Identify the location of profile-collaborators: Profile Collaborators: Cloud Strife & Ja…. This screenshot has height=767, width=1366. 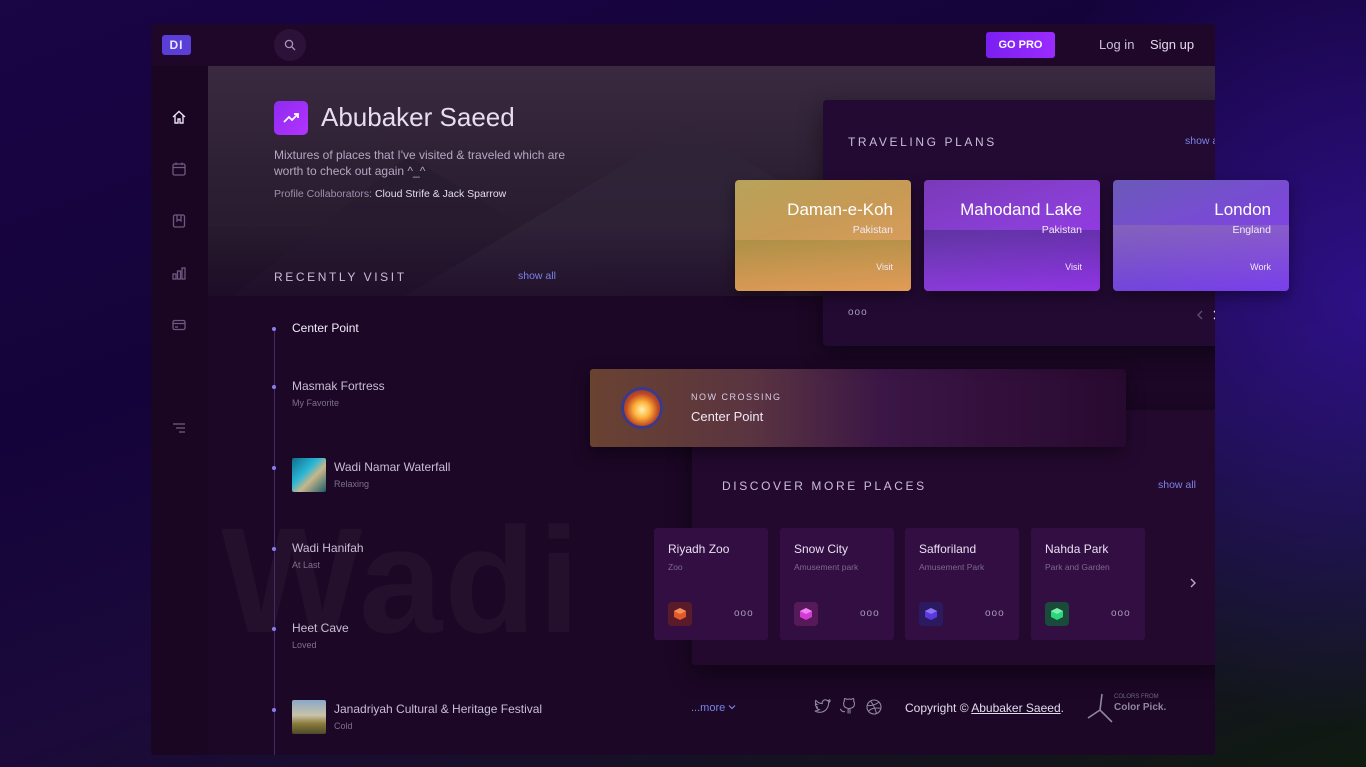
(390, 194).